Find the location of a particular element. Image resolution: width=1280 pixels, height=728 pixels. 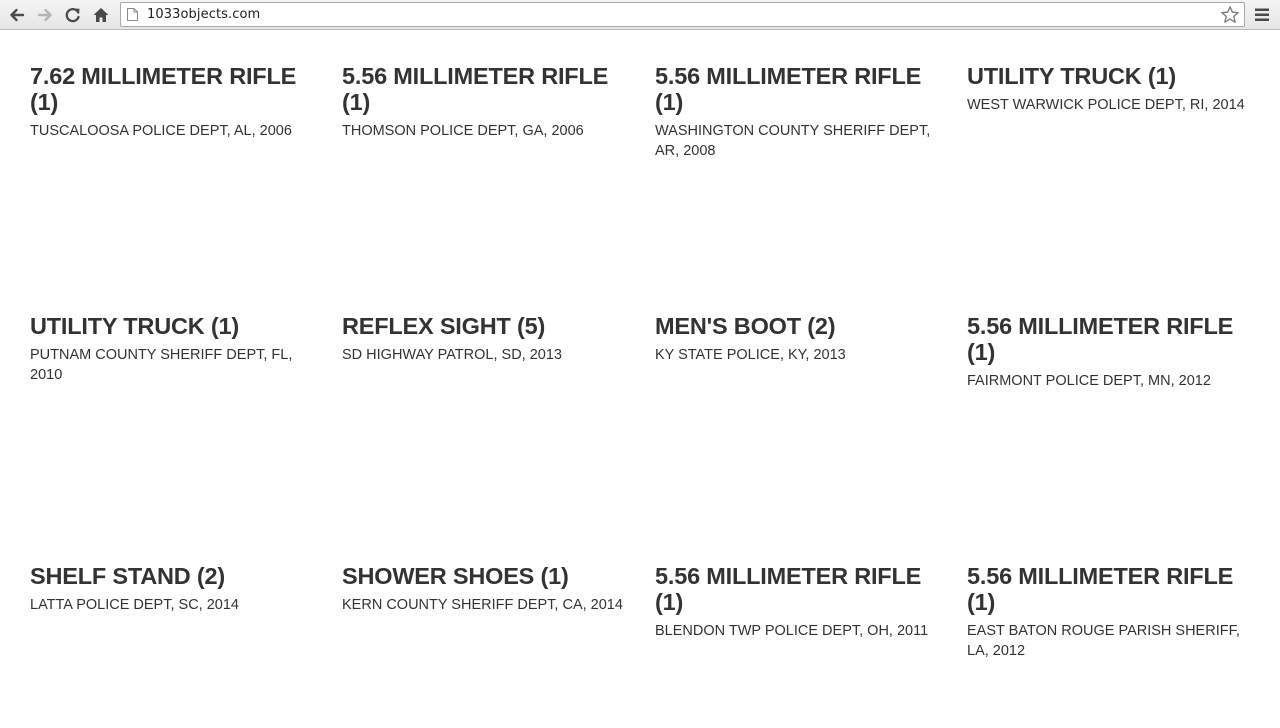

object-title: 7.62 MILLIMETER RIFLE (1) is located at coordinates (172, 89).